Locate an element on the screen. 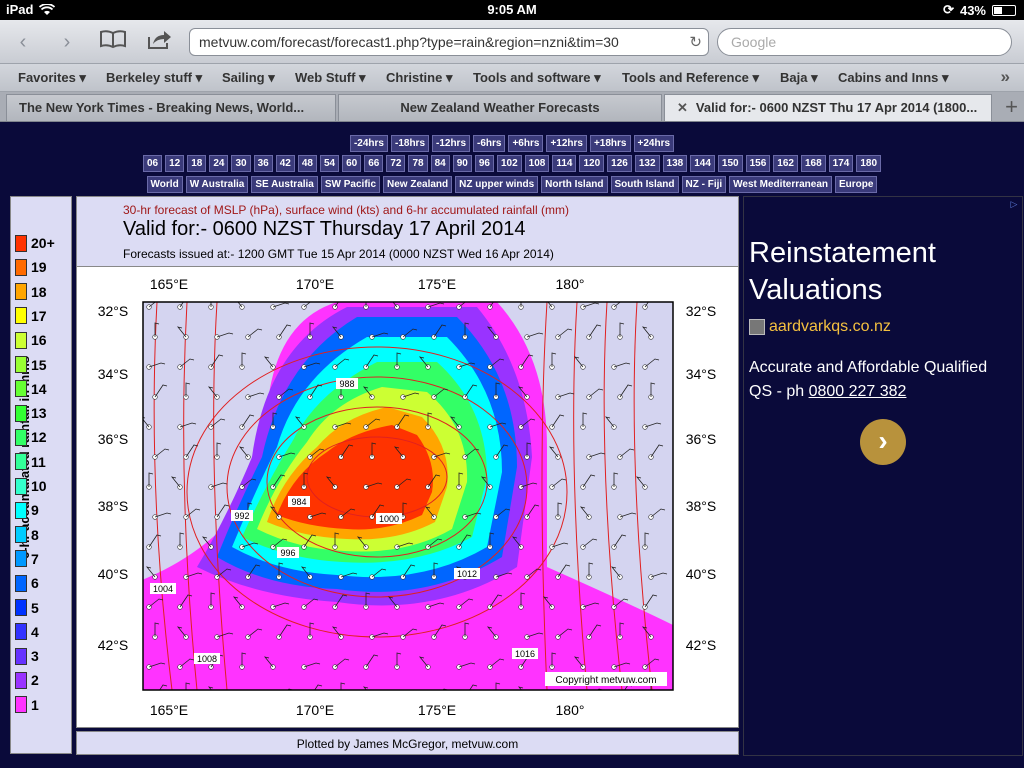  rotation-lock-icon: ⟳ is located at coordinates (948, 9).